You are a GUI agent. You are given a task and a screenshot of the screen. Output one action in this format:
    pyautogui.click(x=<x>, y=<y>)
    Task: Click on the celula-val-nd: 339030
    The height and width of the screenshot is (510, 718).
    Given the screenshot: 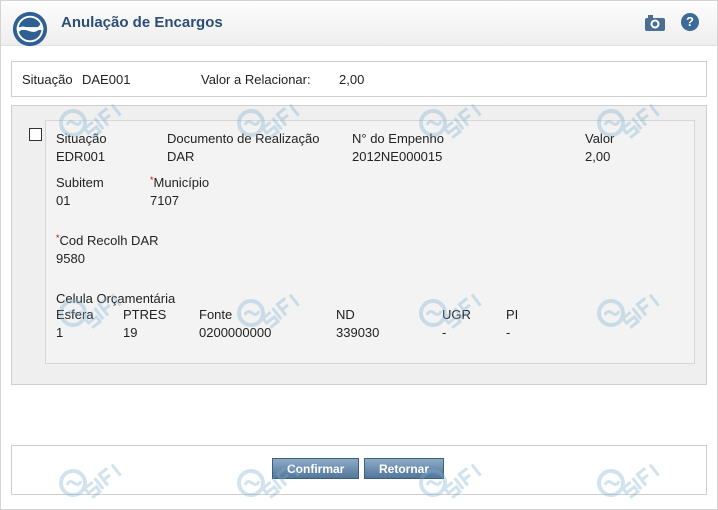 What is the action you would take?
    pyautogui.click(x=358, y=332)
    